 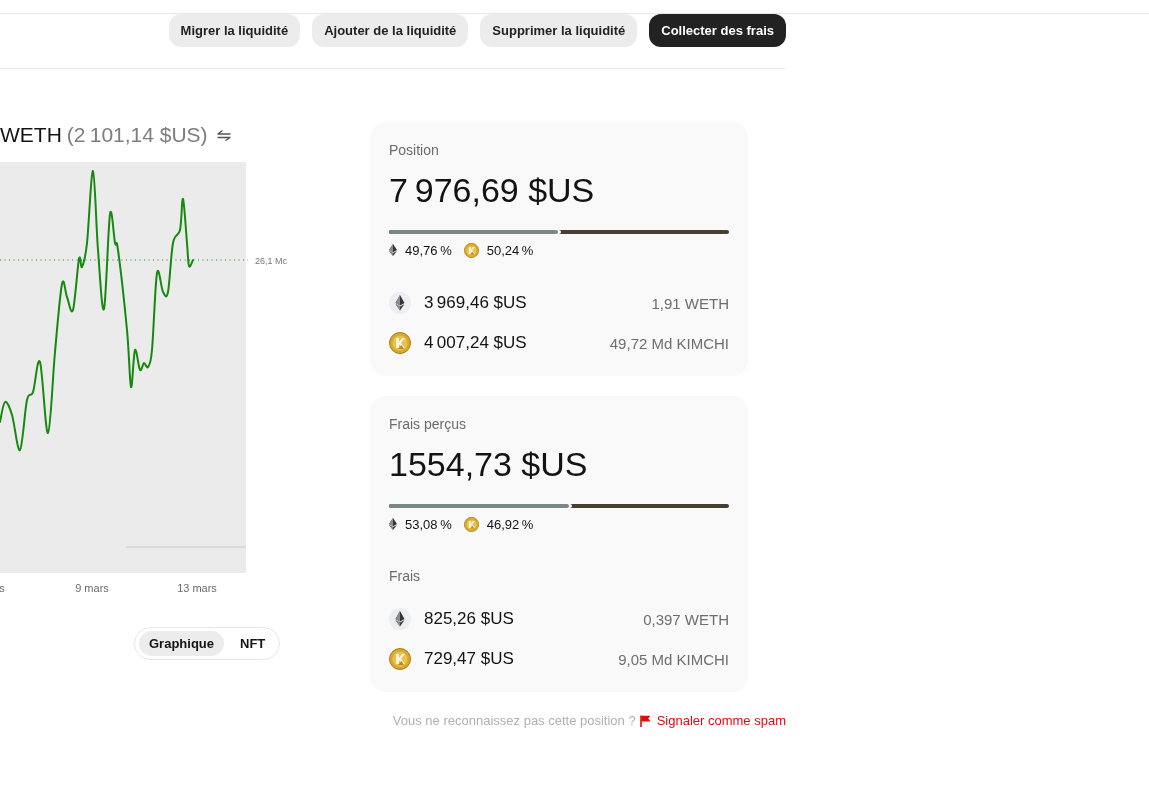 I want to click on action-button: Ajouter de la liquidité, so click(x=390, y=30).